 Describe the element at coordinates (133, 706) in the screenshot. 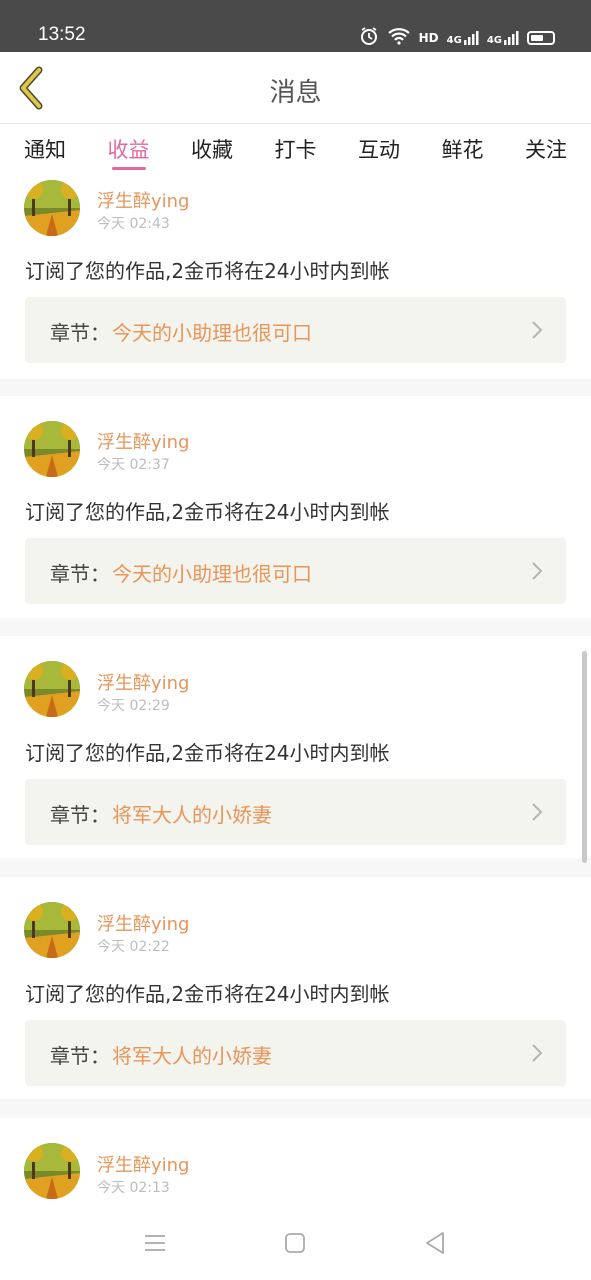

I see `timestamp: 今天 02:29` at that location.